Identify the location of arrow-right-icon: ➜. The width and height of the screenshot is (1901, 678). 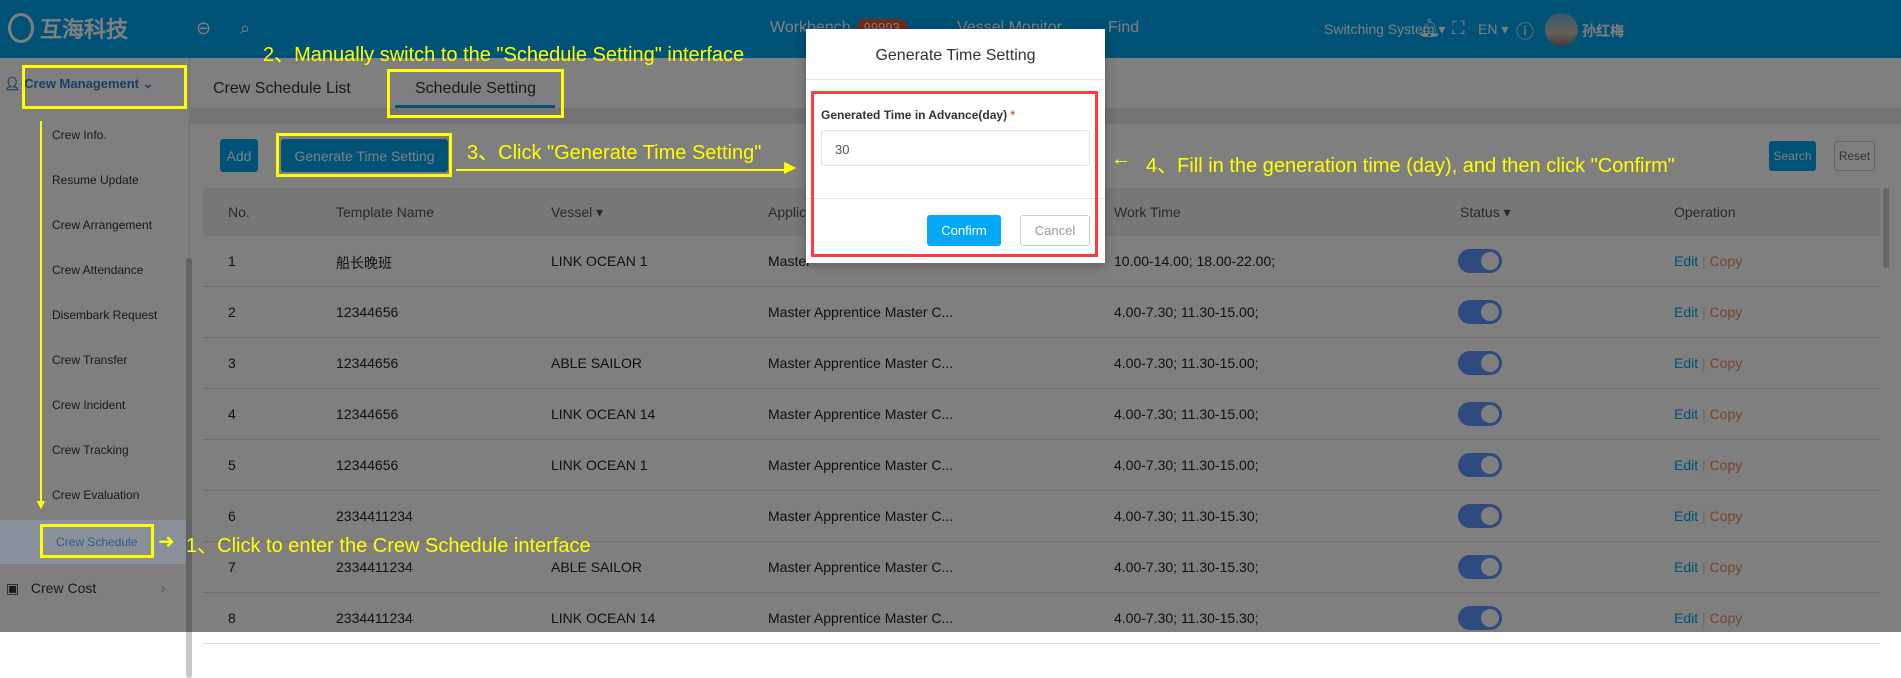
(166, 542).